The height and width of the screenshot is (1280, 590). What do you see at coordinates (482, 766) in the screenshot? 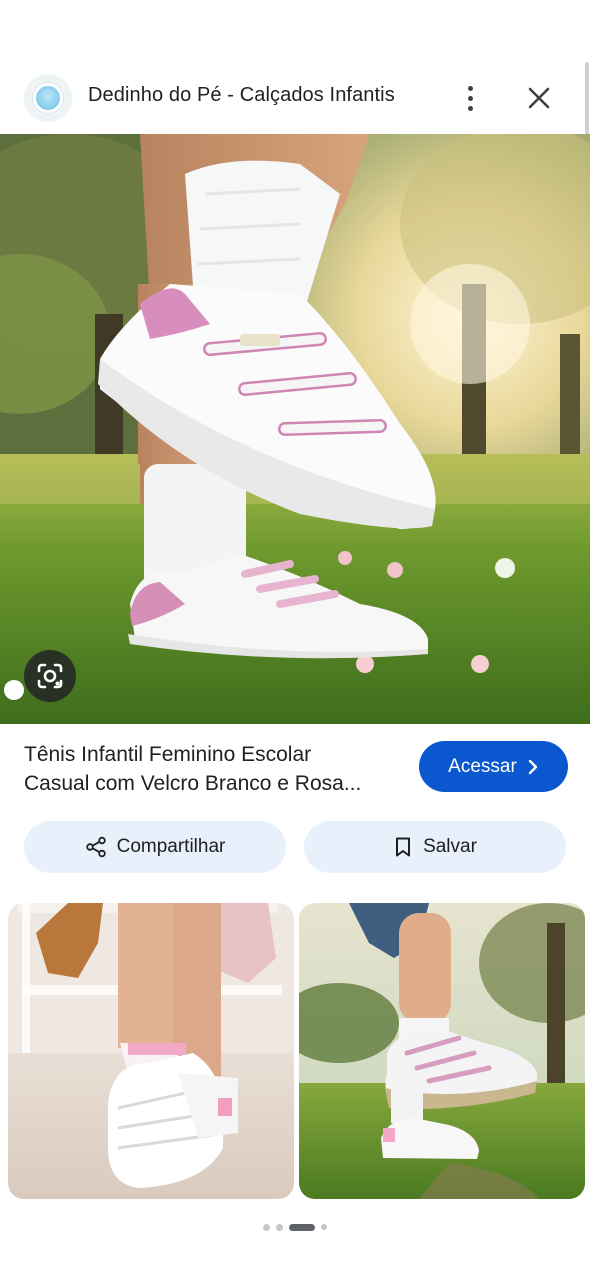
I see `visit-button-label: Acessar` at bounding box center [482, 766].